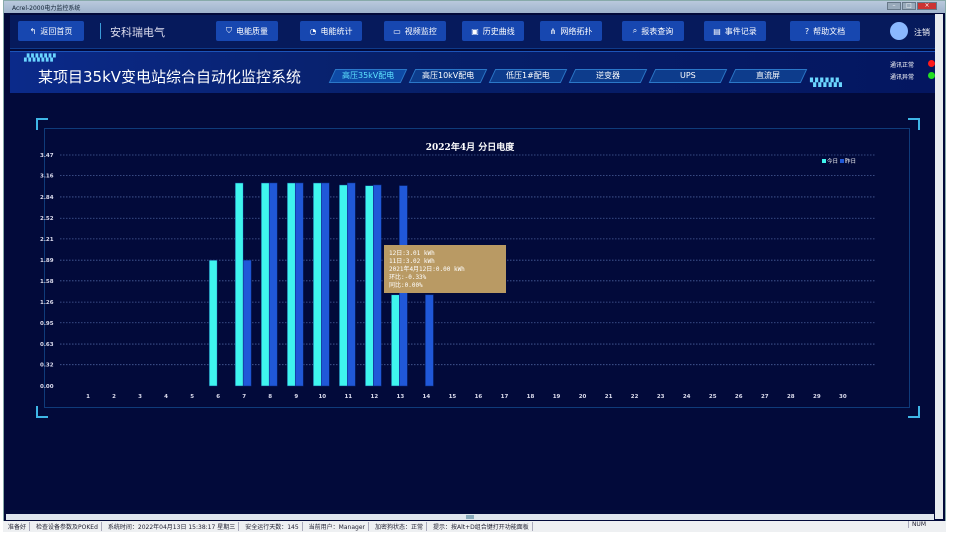 This screenshot has width=956, height=540. What do you see at coordinates (192, 397) in the screenshot?
I see `x-tick-label: 5` at bounding box center [192, 397].